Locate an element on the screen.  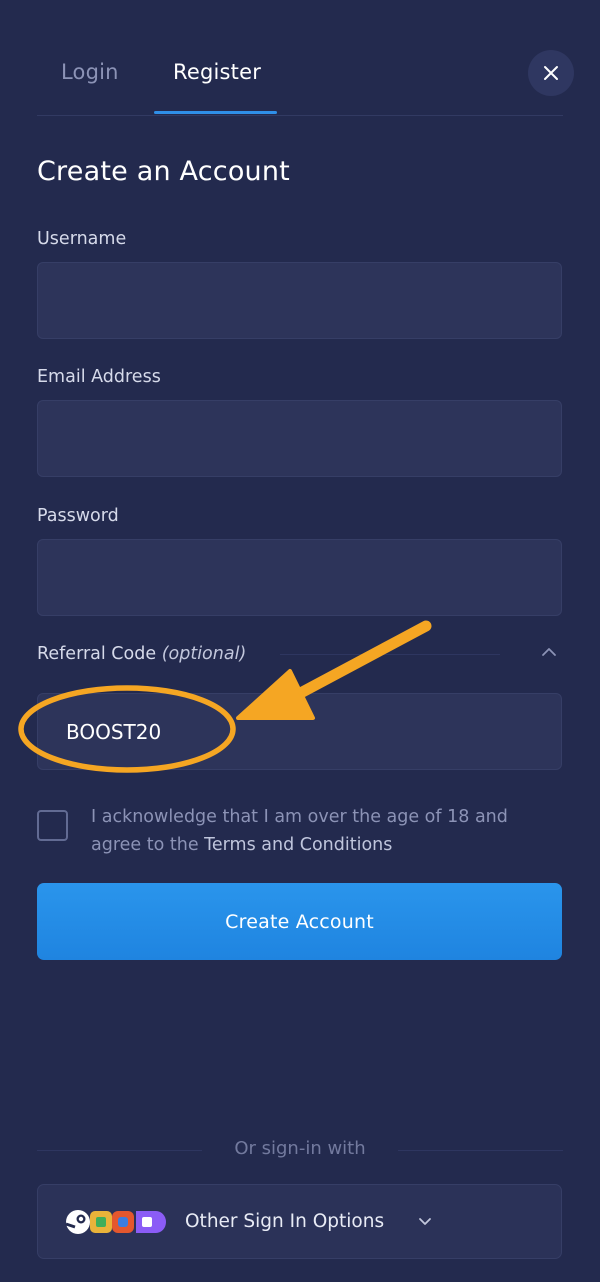
username-field is located at coordinates (299, 300).